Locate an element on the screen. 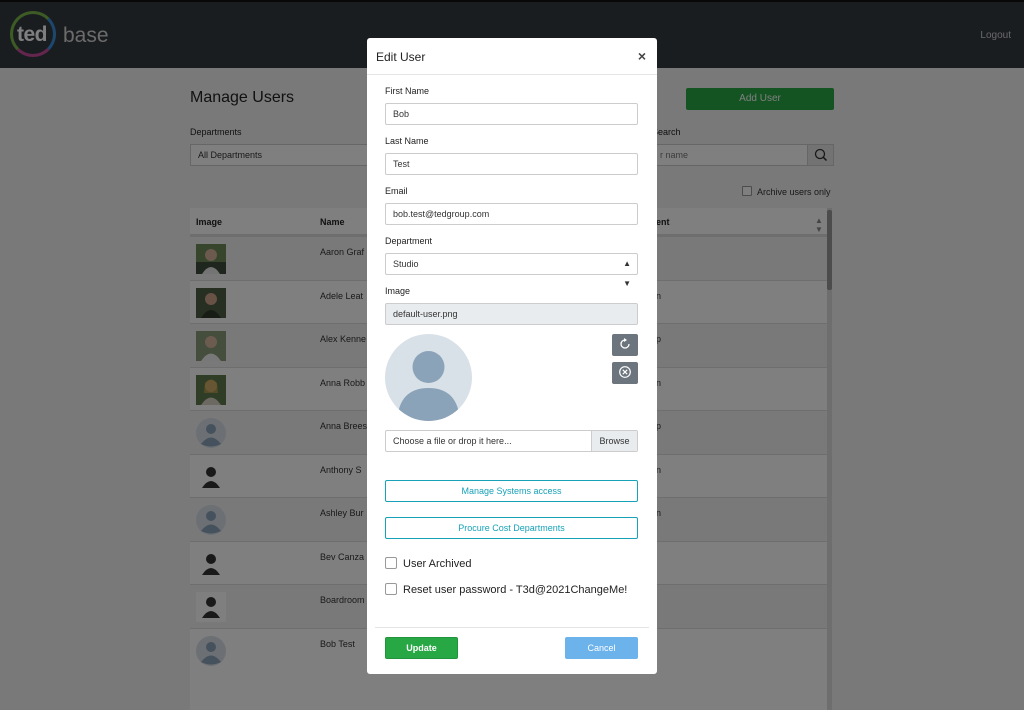 The width and height of the screenshot is (1024, 710). first-name-field: Bob is located at coordinates (511, 114).